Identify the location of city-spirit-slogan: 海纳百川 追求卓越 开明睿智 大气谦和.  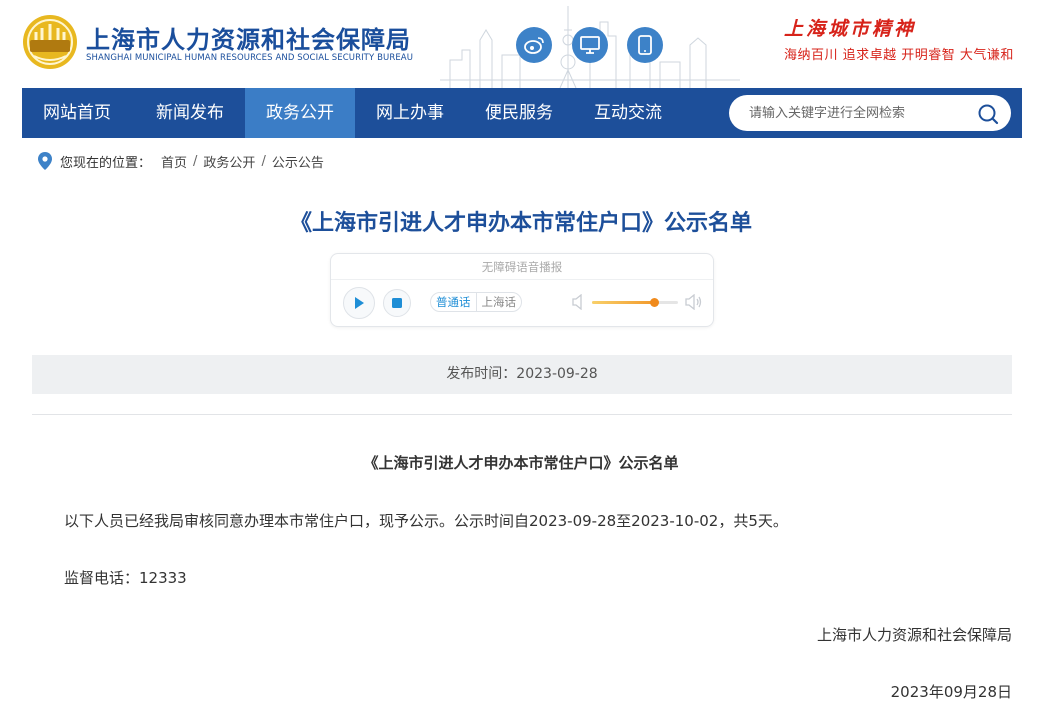
(899, 55).